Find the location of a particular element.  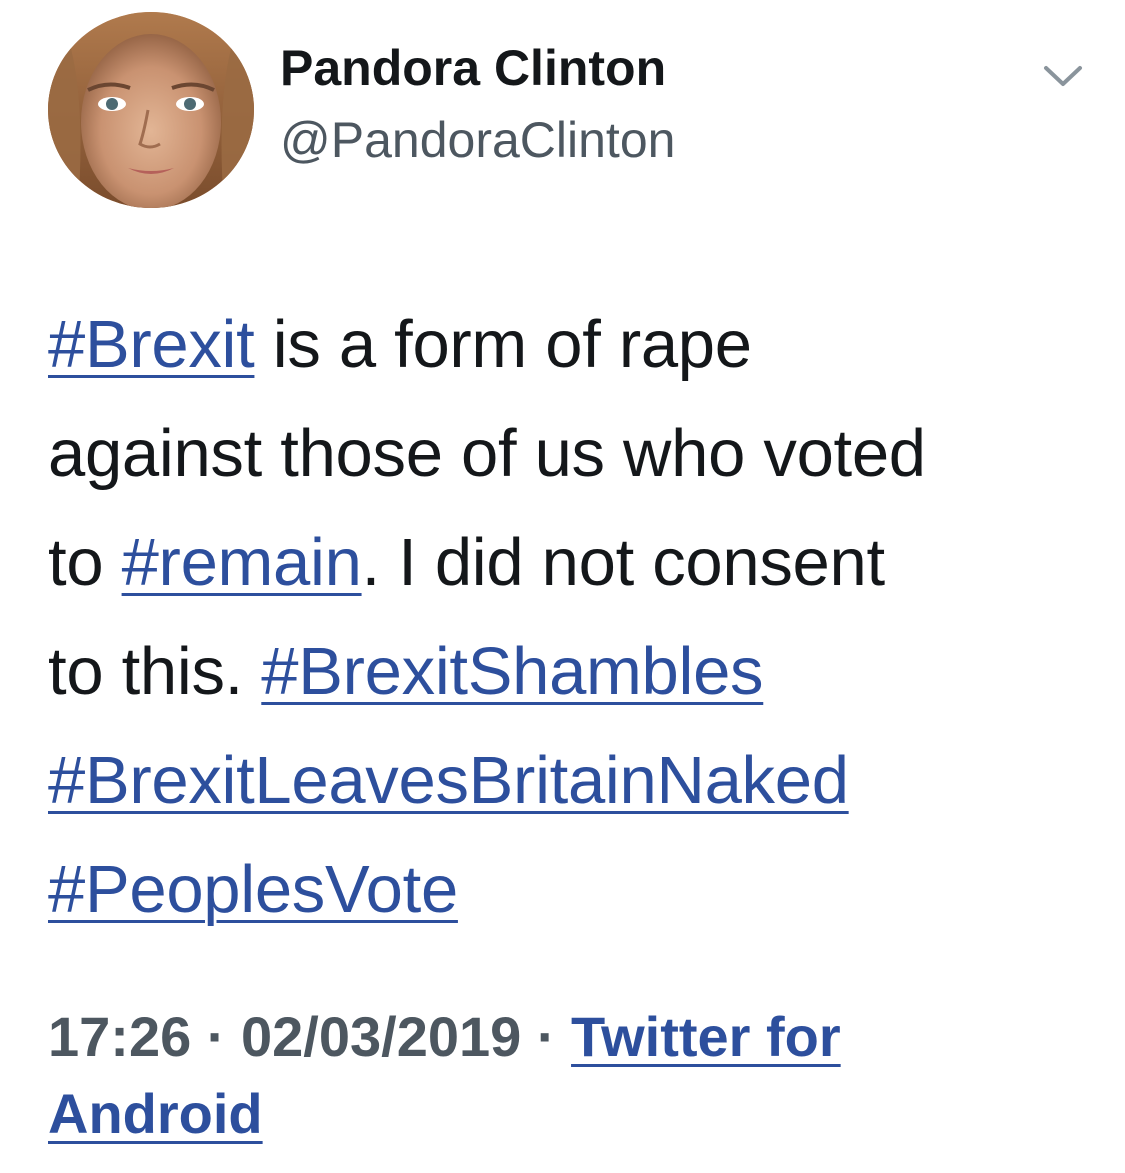

meta-row: 17:26 · 02/03/2019 · Twitter for is located at coordinates (578, 1036).